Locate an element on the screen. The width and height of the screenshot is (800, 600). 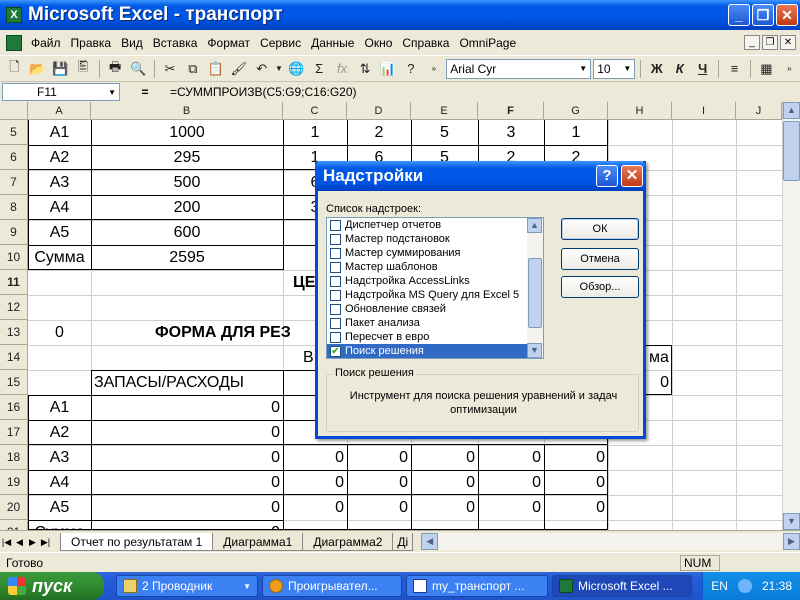
close-icon: ✕ is located at coordinates (787, 15).